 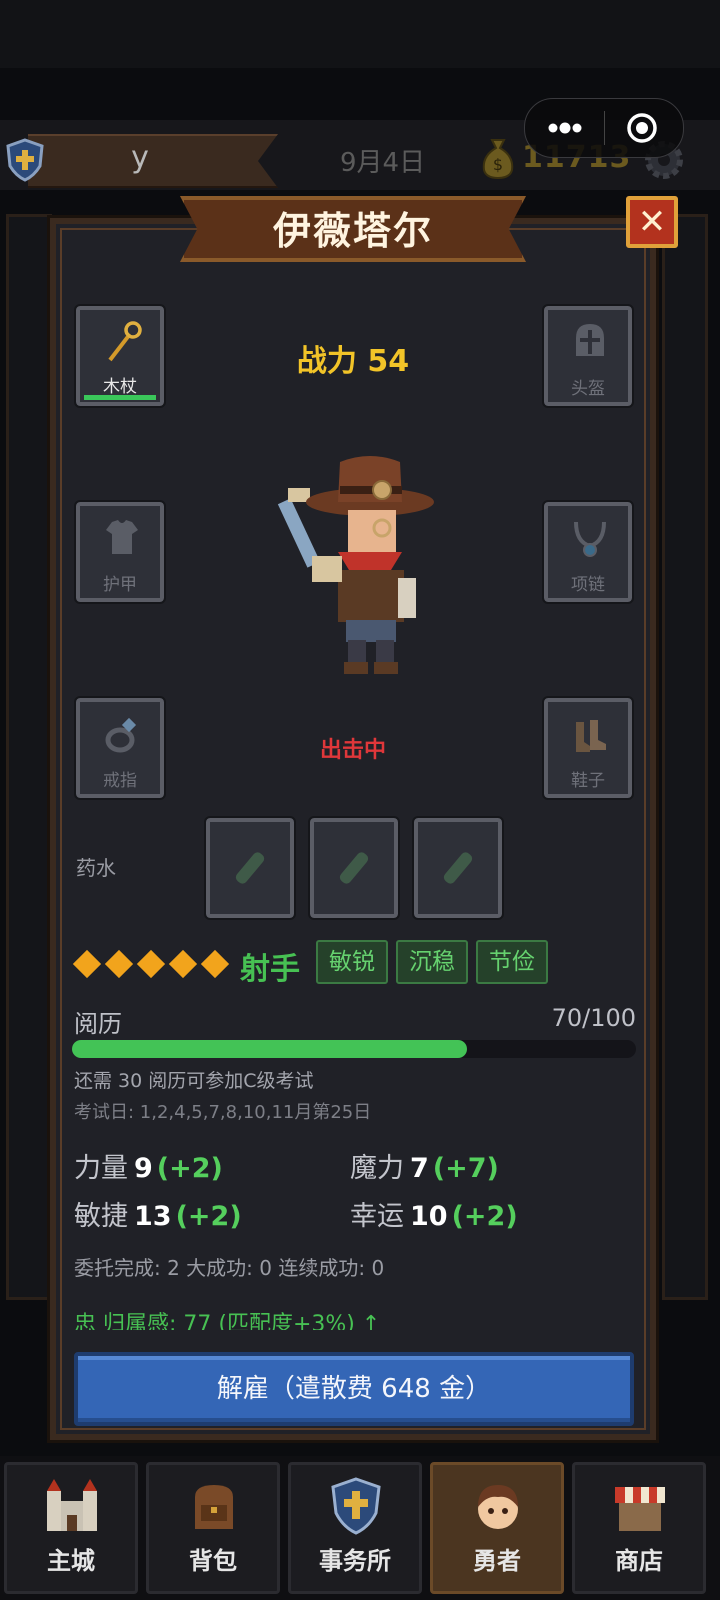 I want to click on dismiss-hero-label: 解雇（遣散费 648 金）, so click(x=354, y=1389).